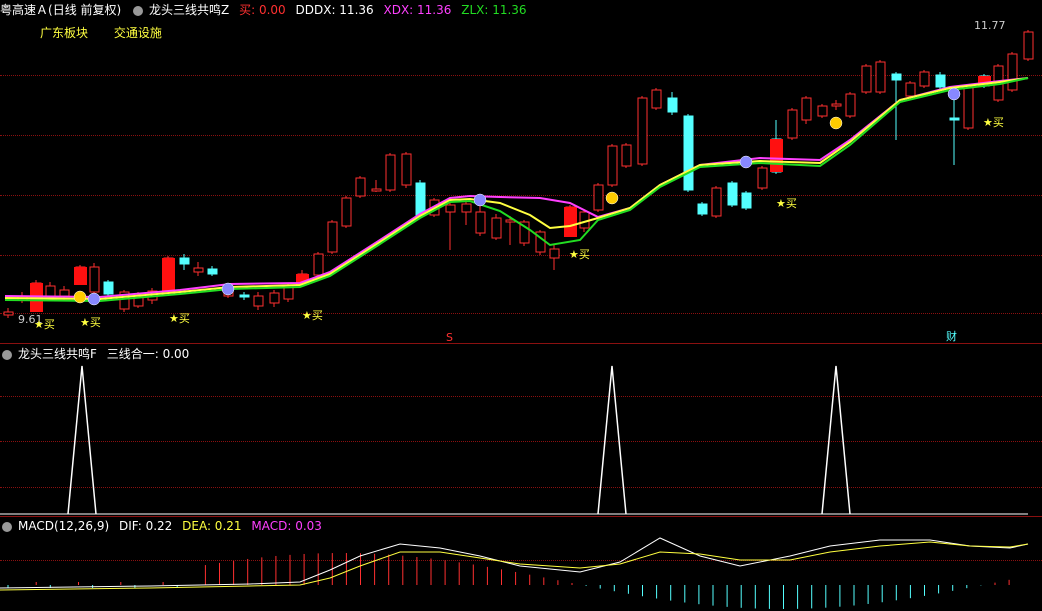 The width and height of the screenshot is (1042, 611). What do you see at coordinates (514, 566) in the screenshot?
I see `dea-line` at bounding box center [514, 566].